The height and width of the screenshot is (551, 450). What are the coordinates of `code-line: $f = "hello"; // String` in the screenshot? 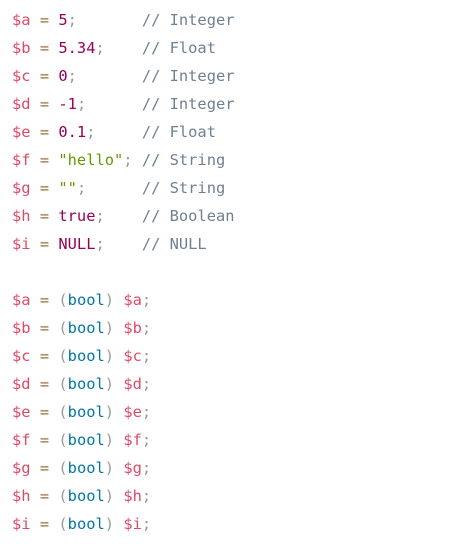 It's located at (231, 160).